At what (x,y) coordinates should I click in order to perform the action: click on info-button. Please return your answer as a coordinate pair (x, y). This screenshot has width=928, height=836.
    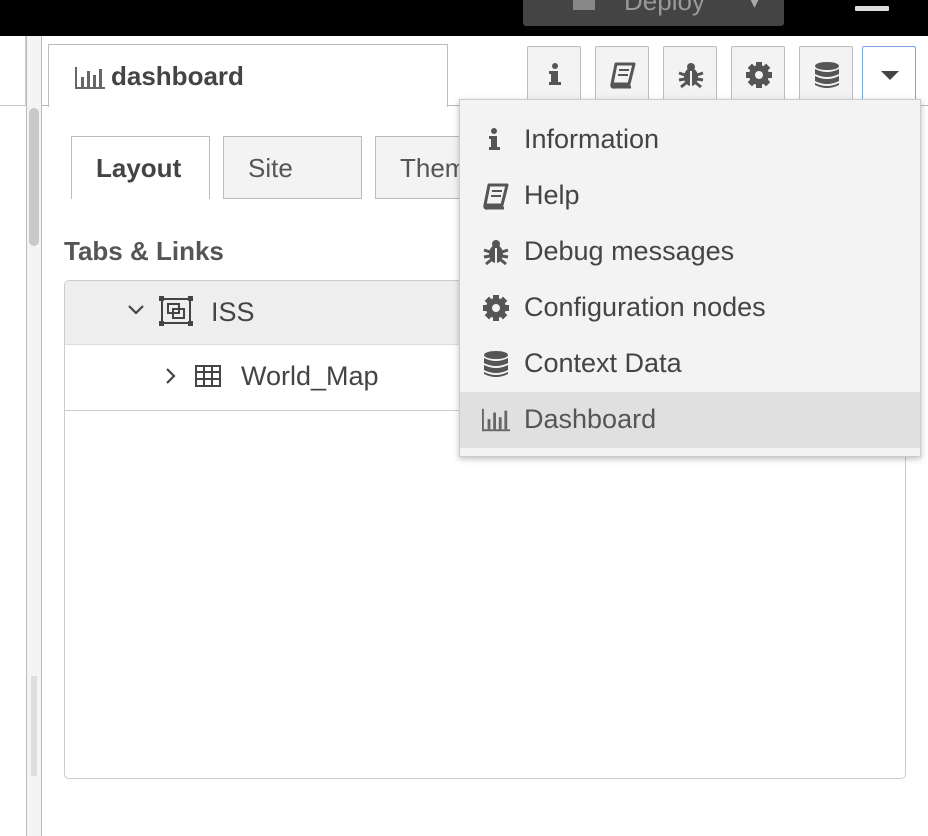
    Looking at the image, I should click on (554, 74).